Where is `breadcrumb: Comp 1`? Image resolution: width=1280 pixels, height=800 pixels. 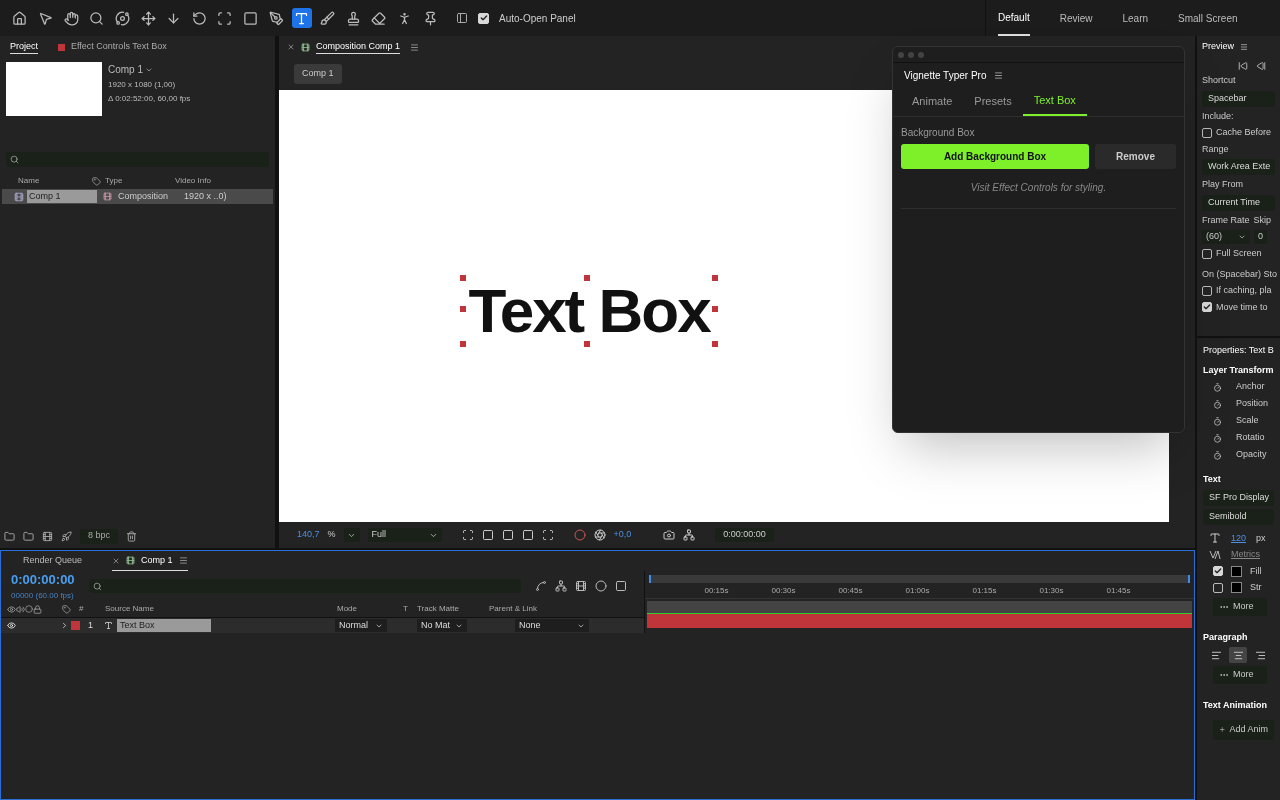 breadcrumb: Comp 1 is located at coordinates (318, 74).